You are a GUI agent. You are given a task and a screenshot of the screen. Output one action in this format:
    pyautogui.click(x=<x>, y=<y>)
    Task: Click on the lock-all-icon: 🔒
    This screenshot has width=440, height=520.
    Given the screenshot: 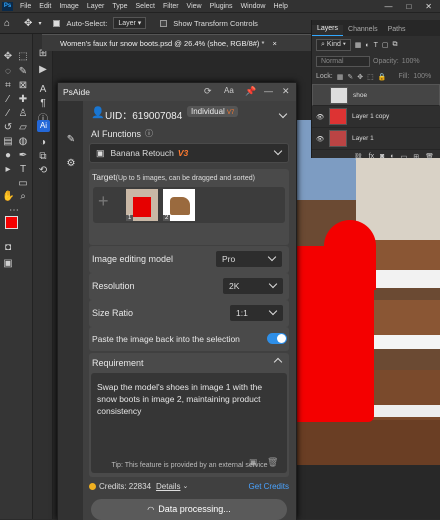 What is the action you would take?
    pyautogui.click(x=382, y=77)
    